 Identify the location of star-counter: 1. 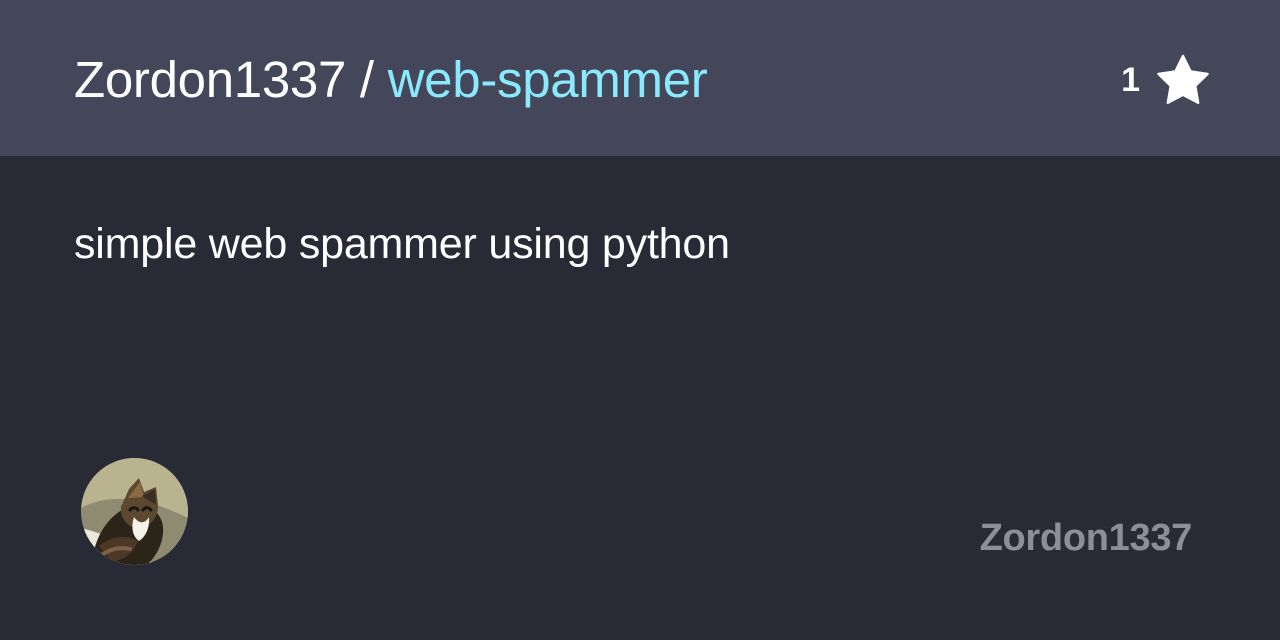
(1165, 80).